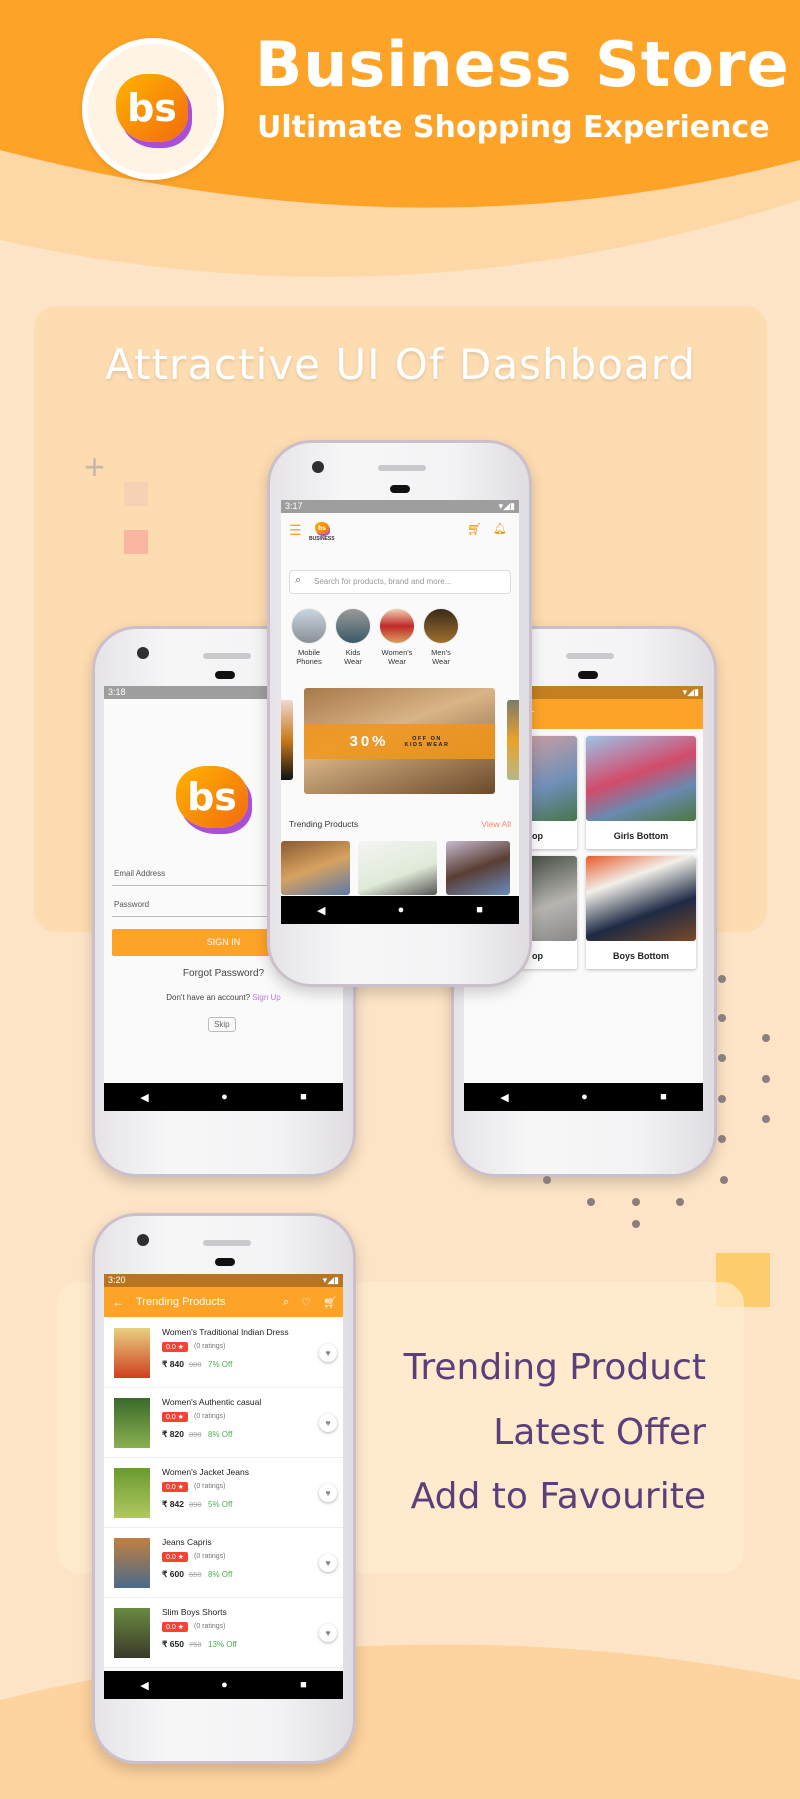 The height and width of the screenshot is (1799, 800). What do you see at coordinates (641, 792) in the screenshot?
I see `category-card-girls-bottom: Girls Bottom` at bounding box center [641, 792].